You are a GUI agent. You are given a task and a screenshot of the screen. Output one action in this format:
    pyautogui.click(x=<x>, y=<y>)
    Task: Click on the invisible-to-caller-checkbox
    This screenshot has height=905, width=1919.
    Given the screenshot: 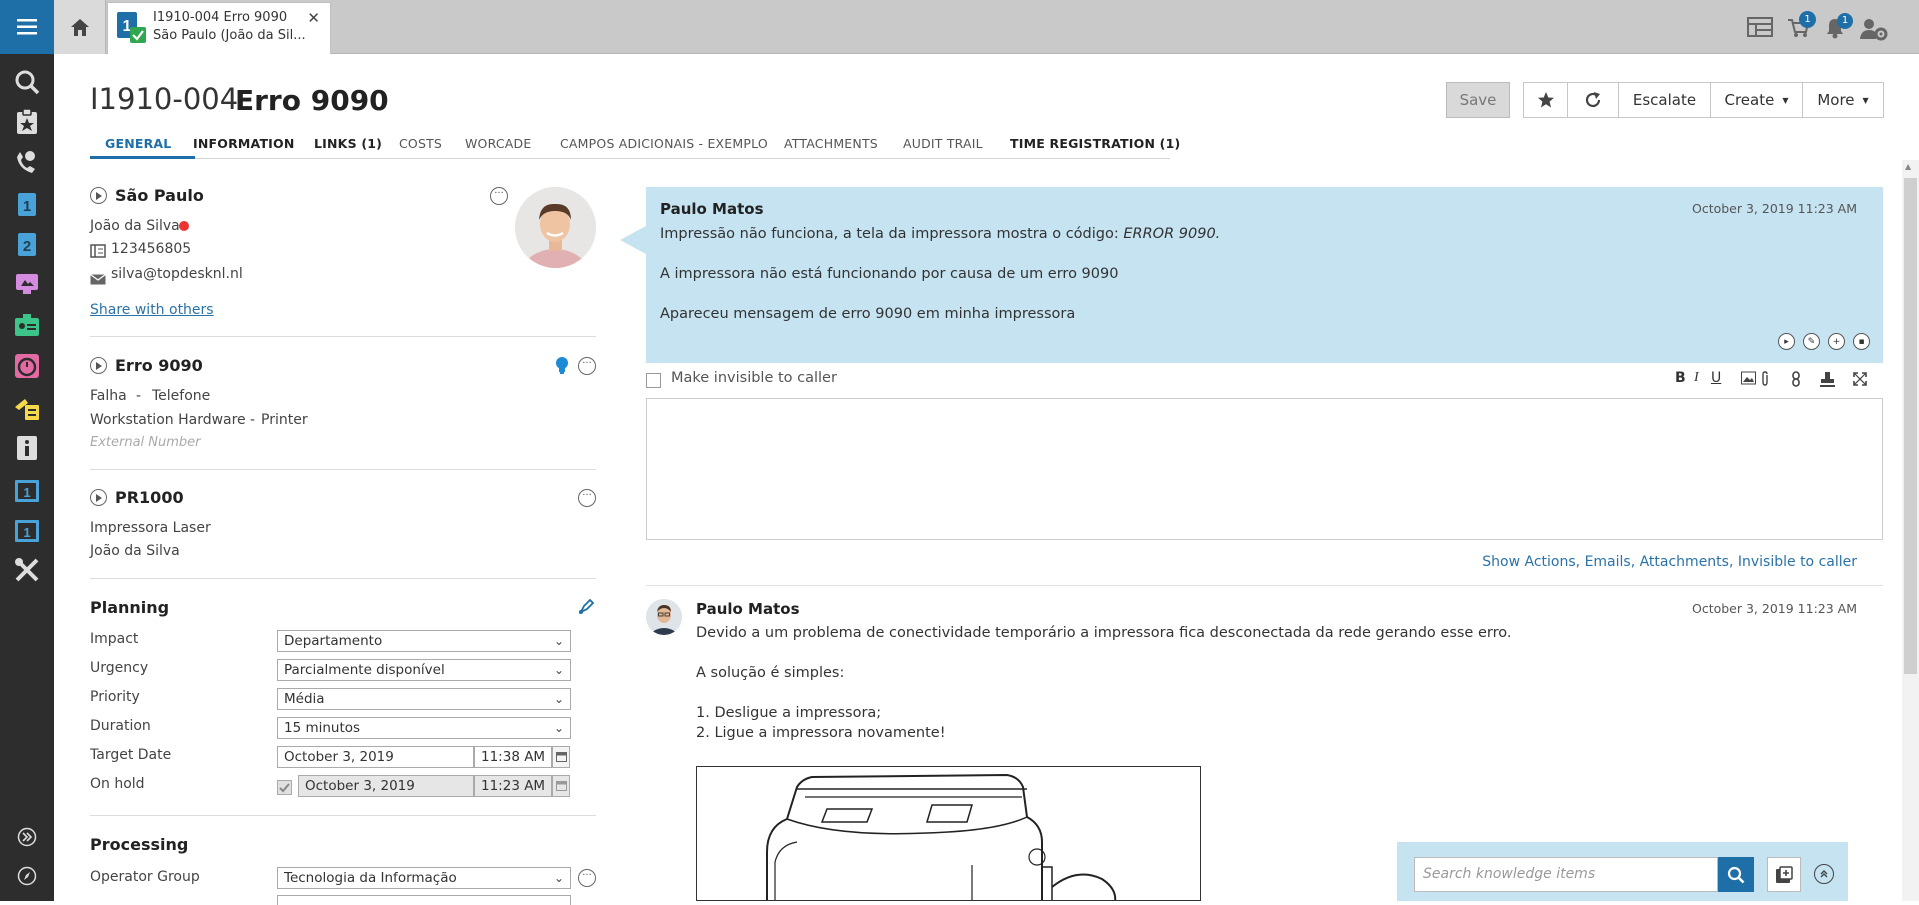 What is the action you would take?
    pyautogui.click(x=653, y=380)
    